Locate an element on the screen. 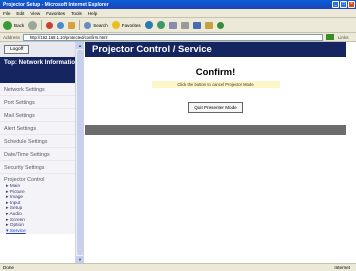 This screenshot has width=356, height=271. menu-file: File is located at coordinates (6, 13).